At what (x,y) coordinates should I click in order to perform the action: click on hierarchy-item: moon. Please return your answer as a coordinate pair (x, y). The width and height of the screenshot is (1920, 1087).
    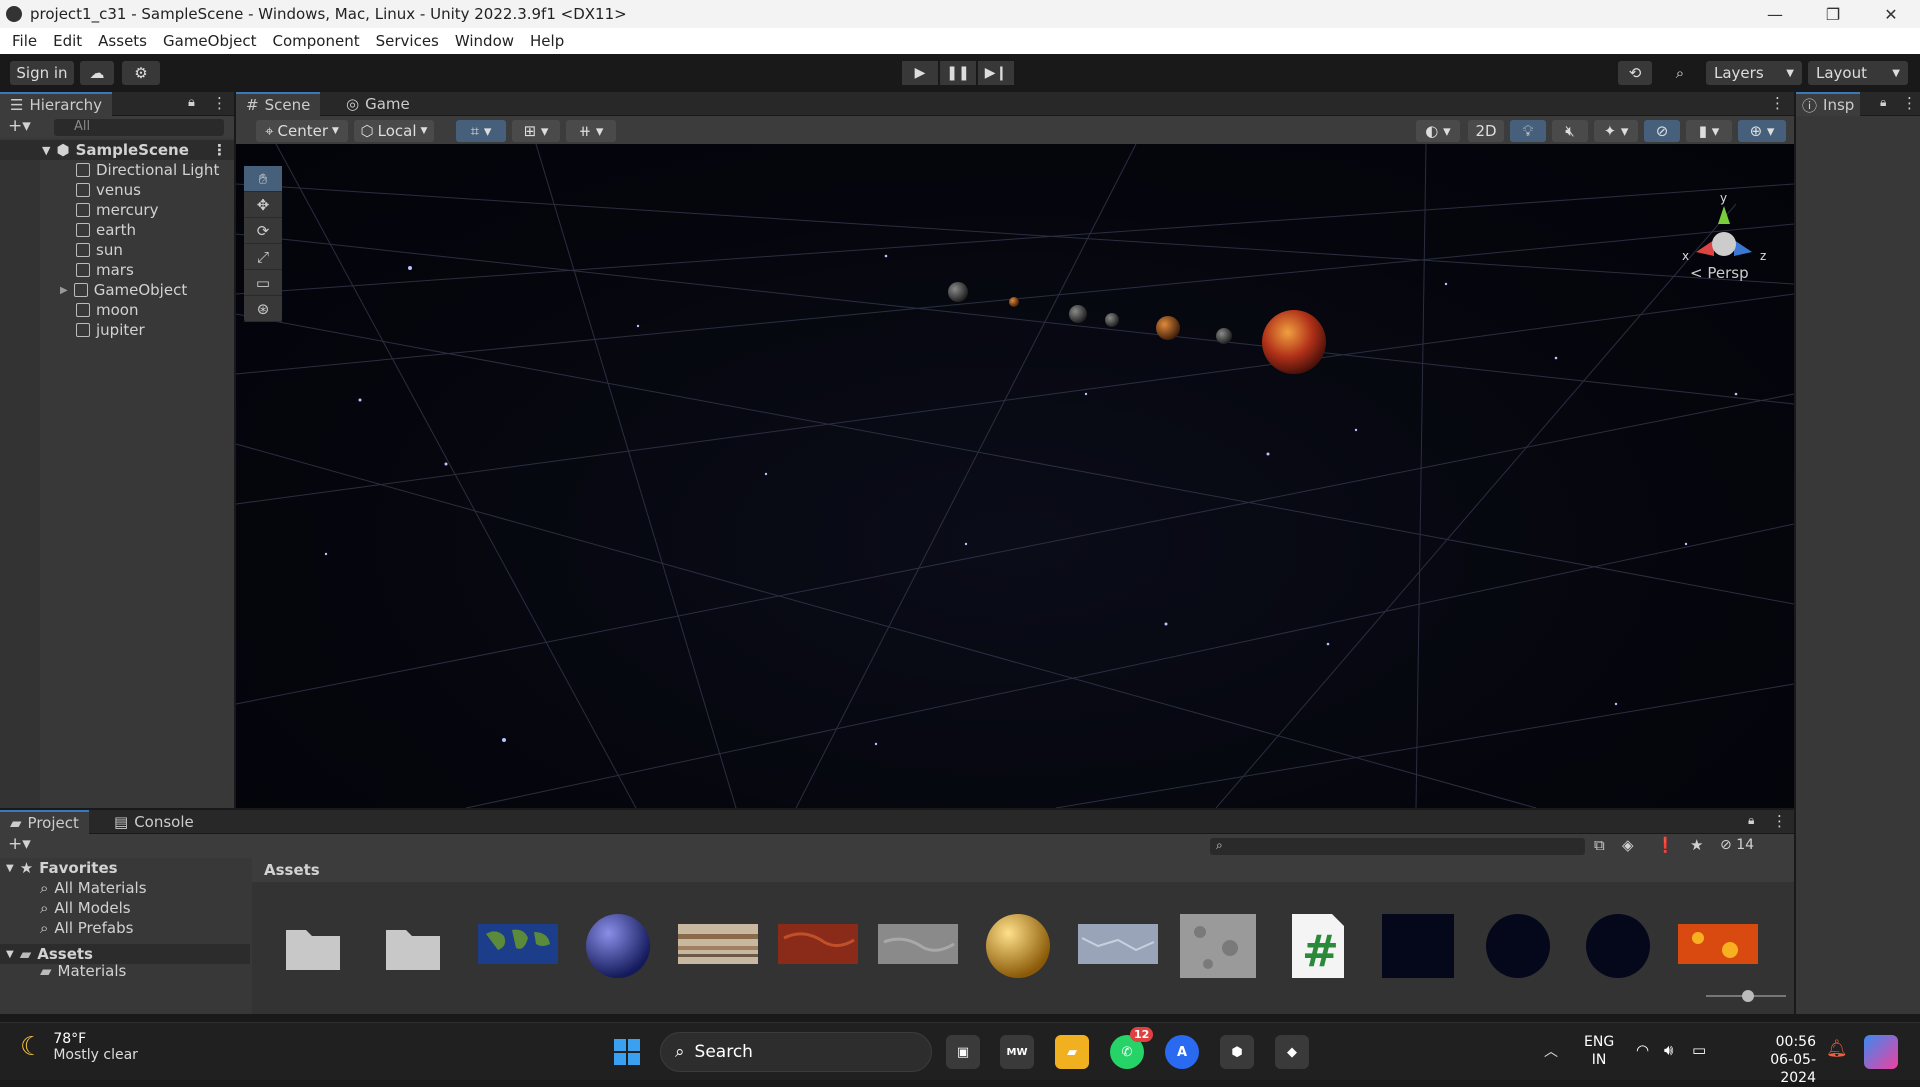
    Looking at the image, I should click on (117, 310).